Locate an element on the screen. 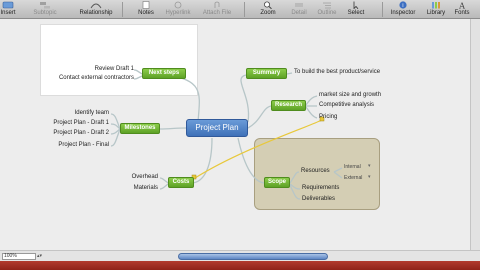 This screenshot has width=480, height=270. subtopic-market-size: market size and growth is located at coordinates (350, 95).